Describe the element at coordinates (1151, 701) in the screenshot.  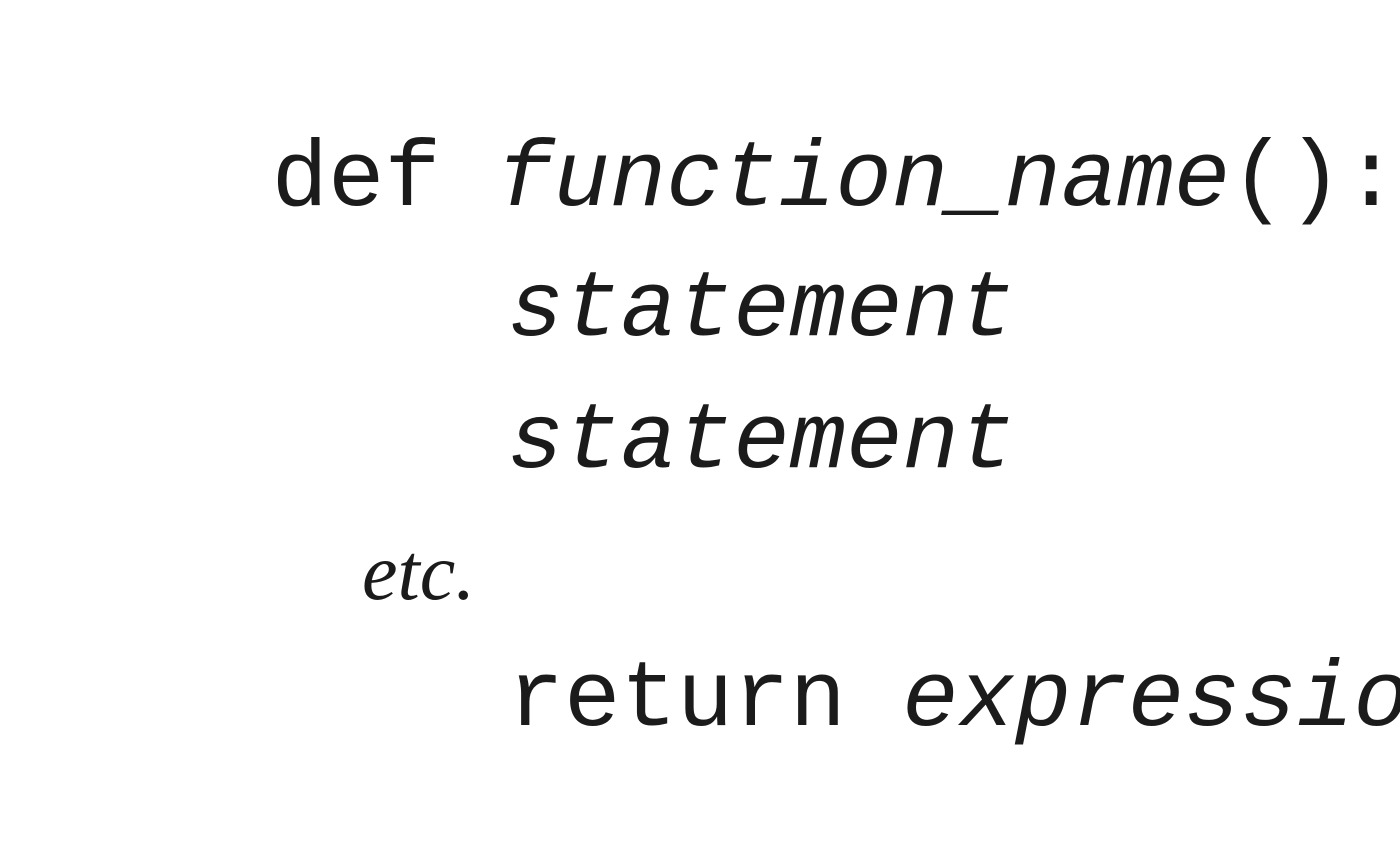
I see `expression-placeholder: expression` at that location.